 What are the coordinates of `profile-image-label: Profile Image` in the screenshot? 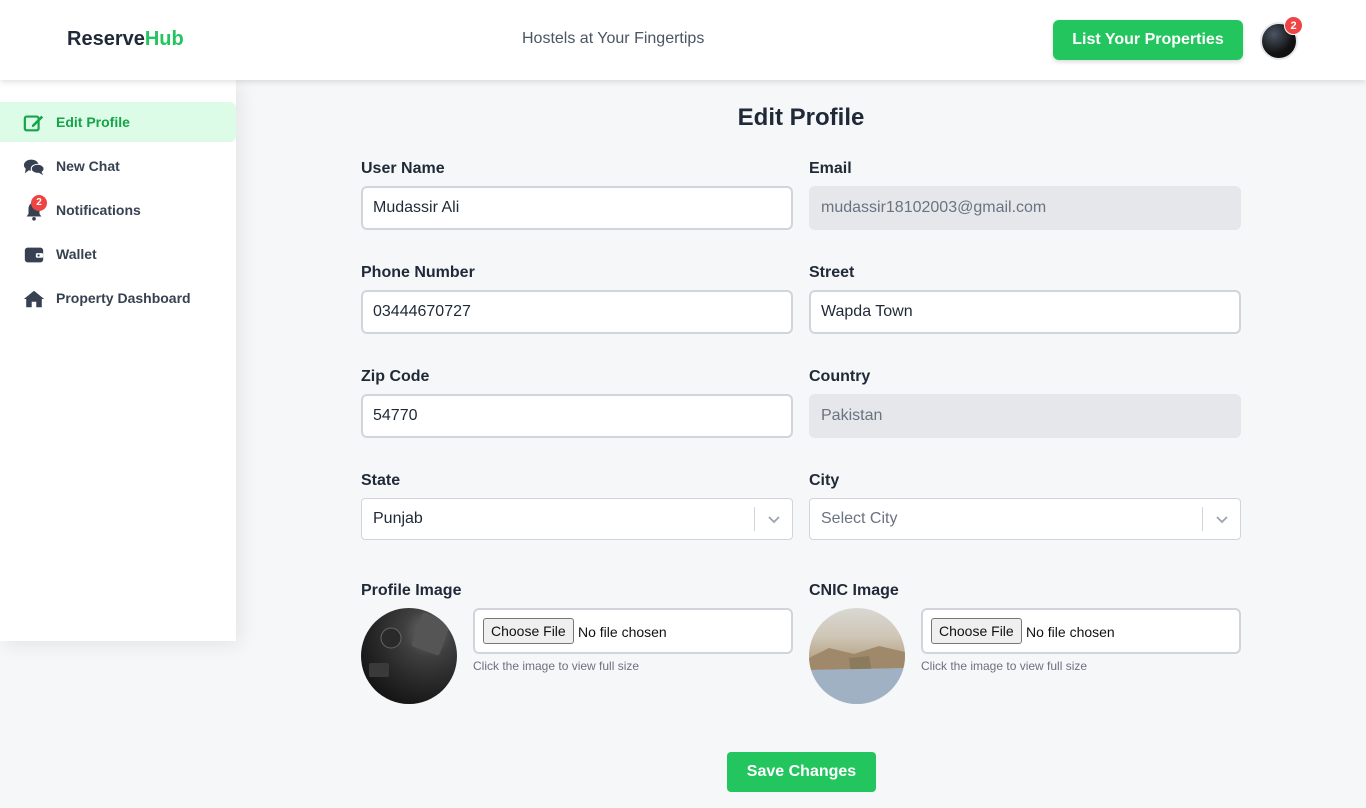 It's located at (411, 590).